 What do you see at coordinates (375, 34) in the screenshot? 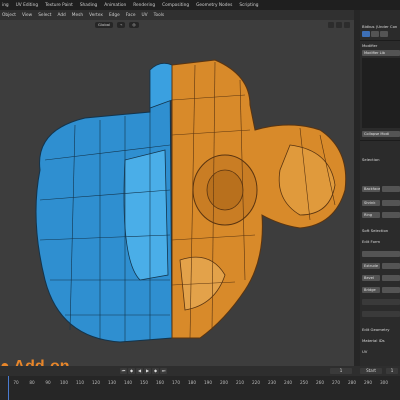
I see `vertex-select-icon` at bounding box center [375, 34].